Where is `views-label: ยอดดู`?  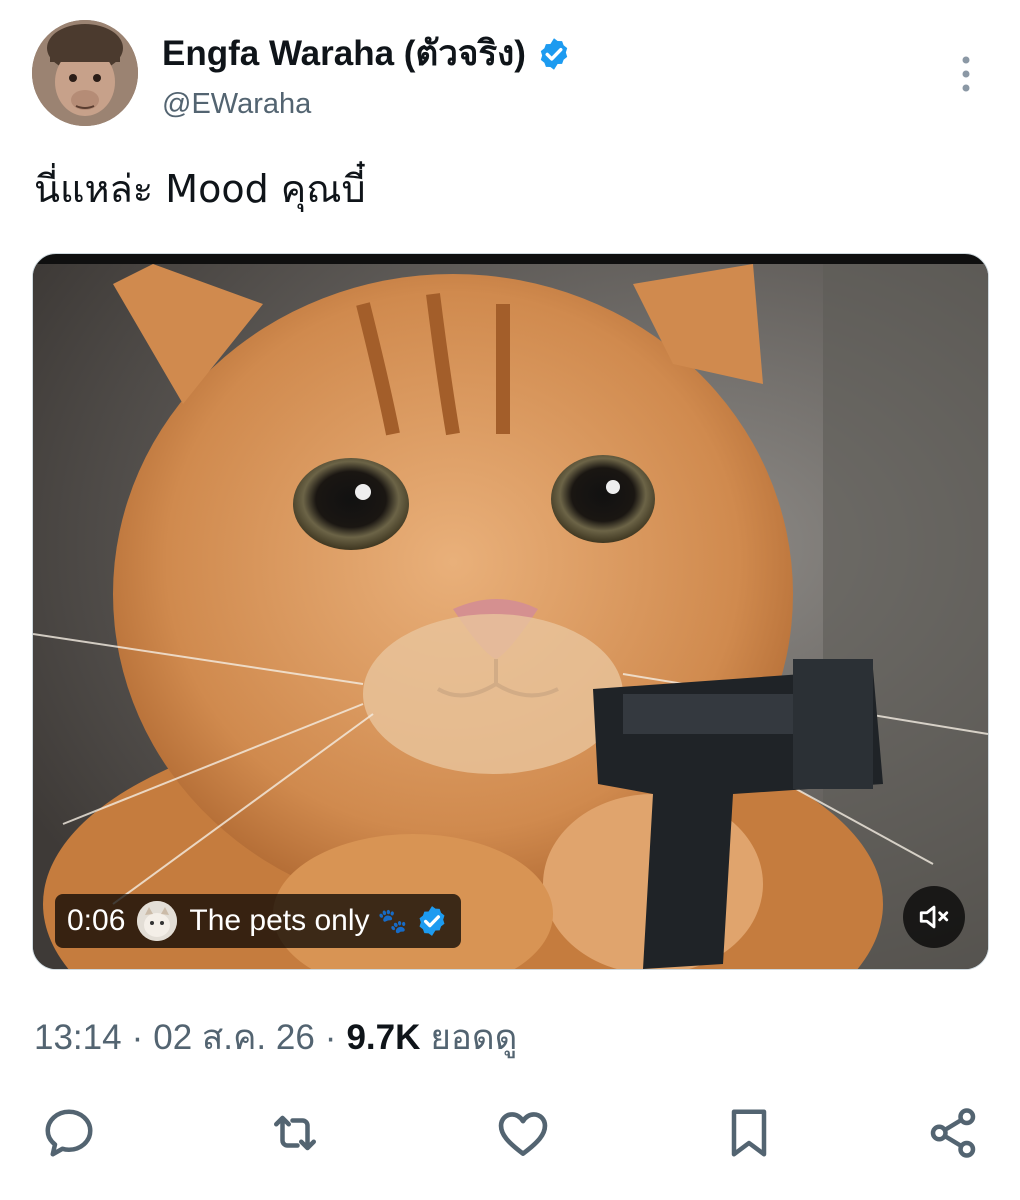
views-label: ยอดดู is located at coordinates (474, 1037).